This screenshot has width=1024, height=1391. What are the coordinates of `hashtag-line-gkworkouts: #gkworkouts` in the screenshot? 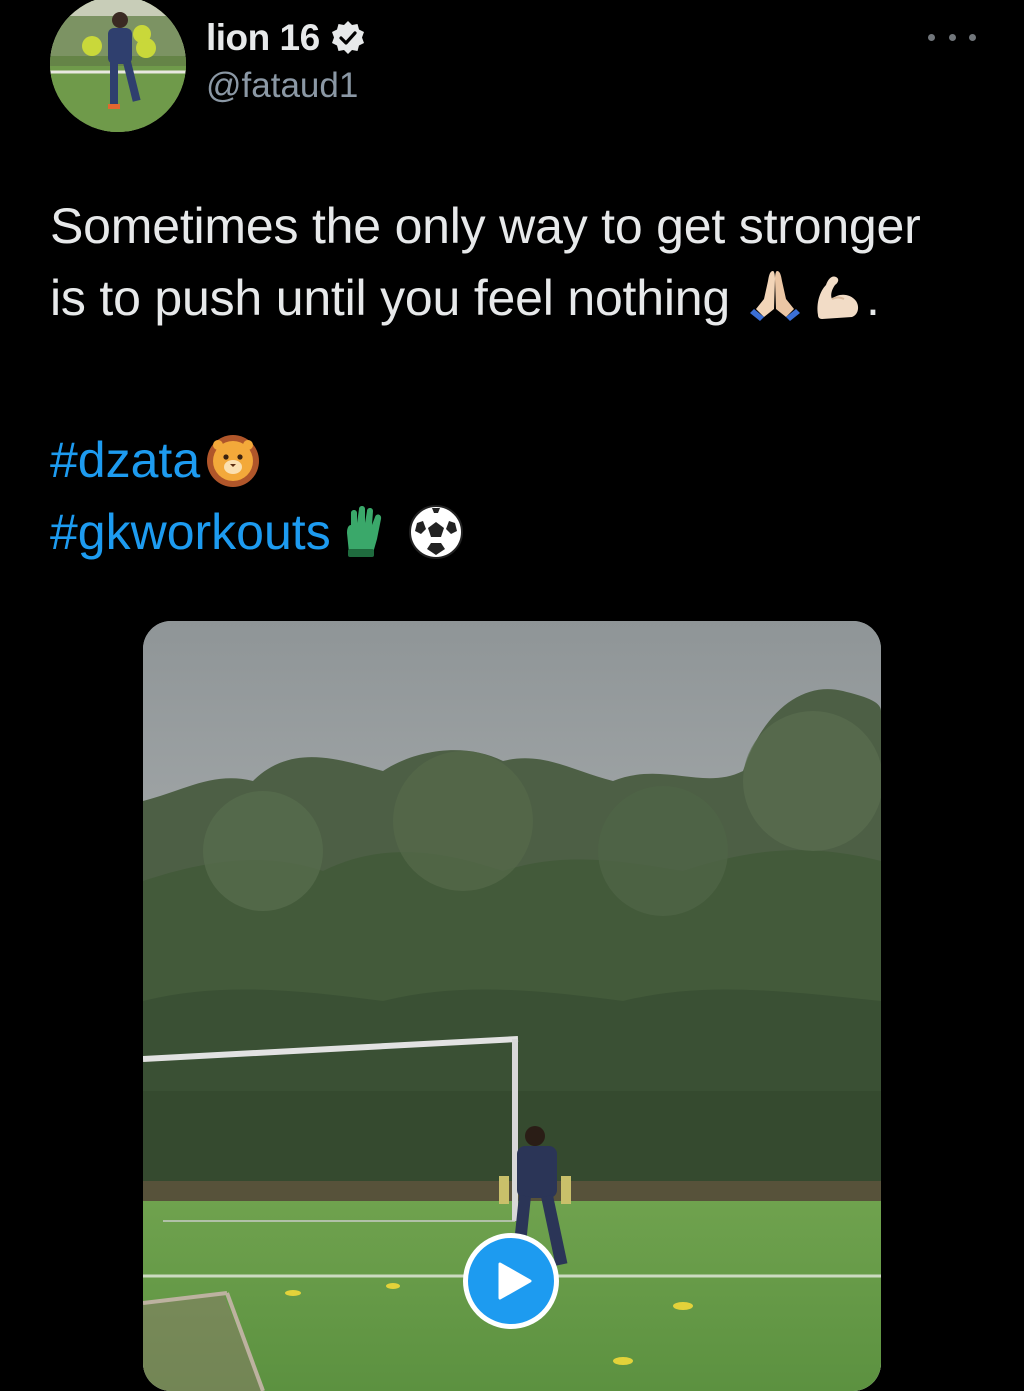 It's located at (500, 532).